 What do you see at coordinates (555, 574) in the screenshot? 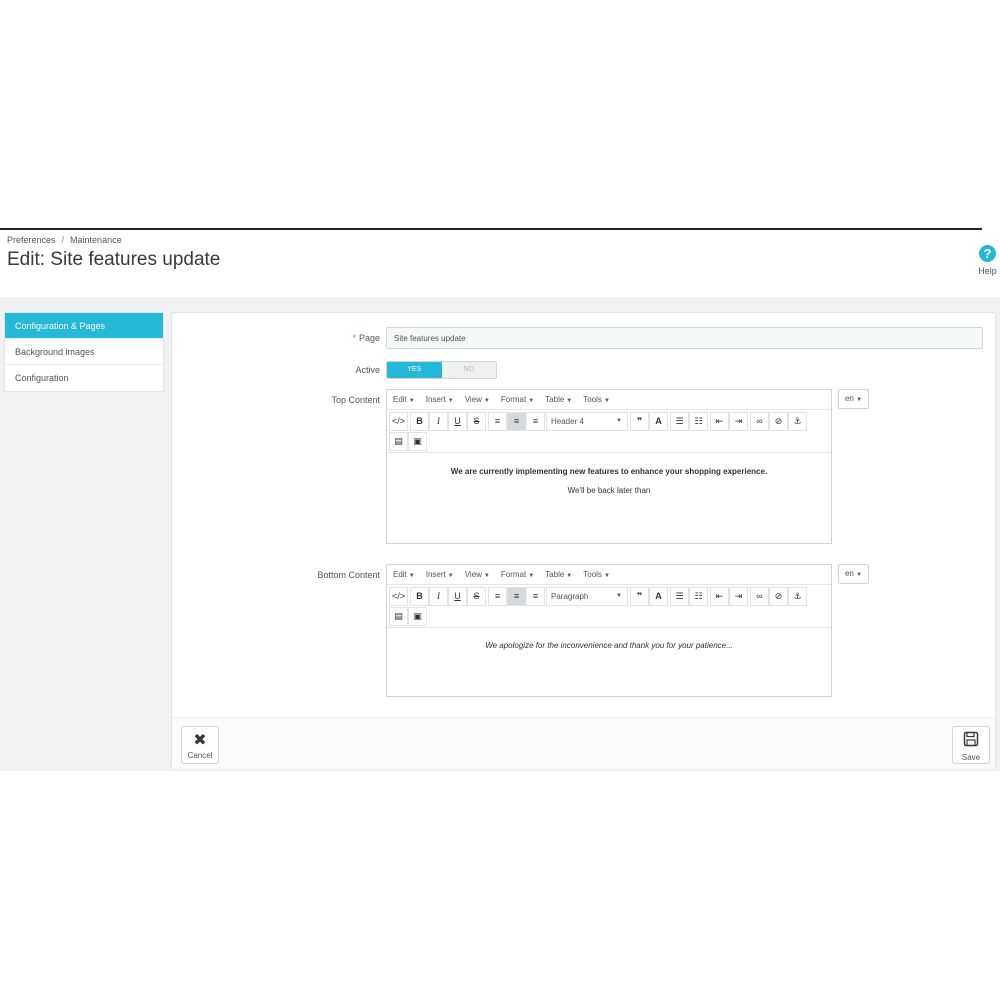
I see `menu-table-label: Table` at bounding box center [555, 574].